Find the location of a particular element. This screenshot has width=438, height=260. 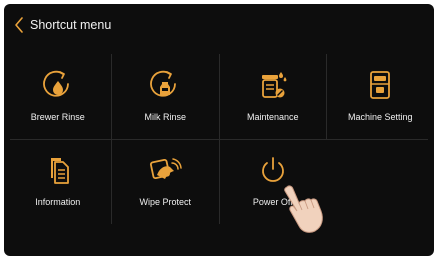

tile-information: Information is located at coordinates (58, 181).